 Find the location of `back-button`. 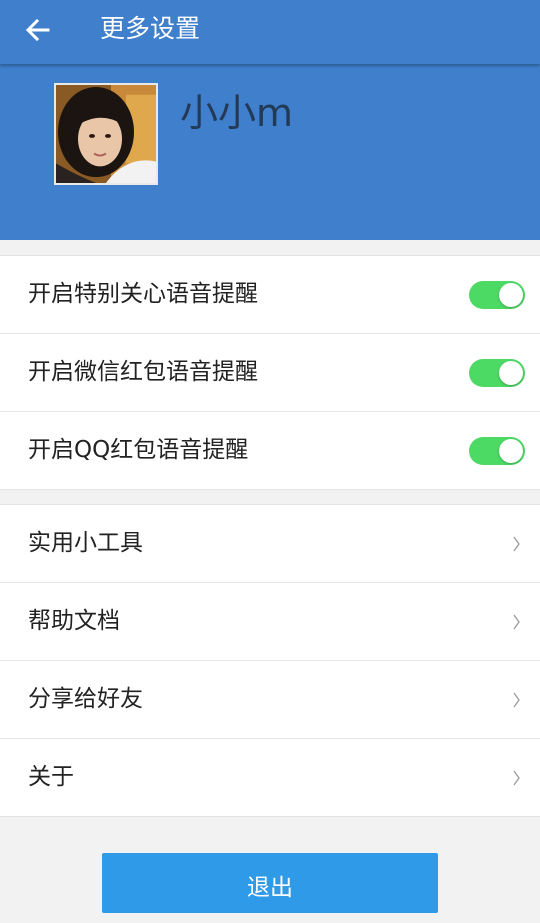

back-button is located at coordinates (38, 30).